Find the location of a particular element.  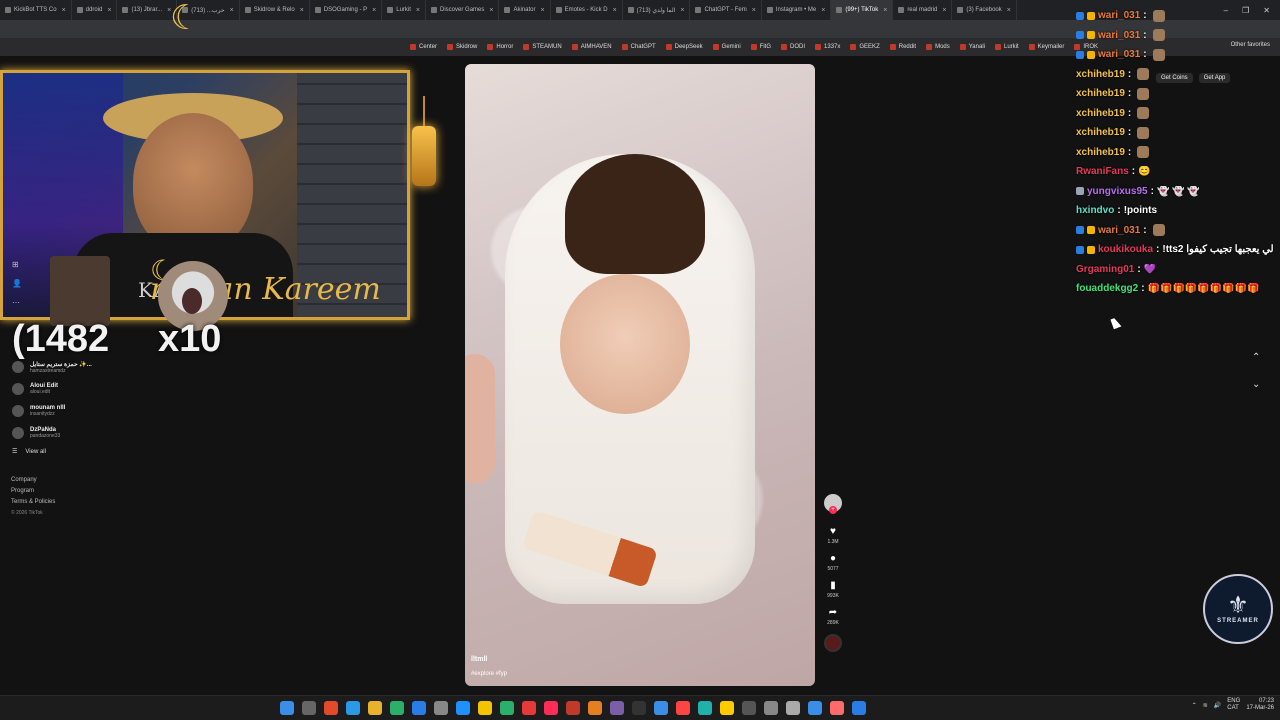

chat-username: hxindvo is located at coordinates (1095, 210).